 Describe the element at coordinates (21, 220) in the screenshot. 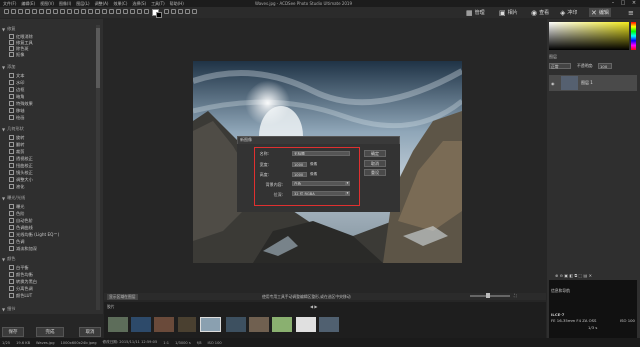

I see `tool-item: 自动色阶` at that location.